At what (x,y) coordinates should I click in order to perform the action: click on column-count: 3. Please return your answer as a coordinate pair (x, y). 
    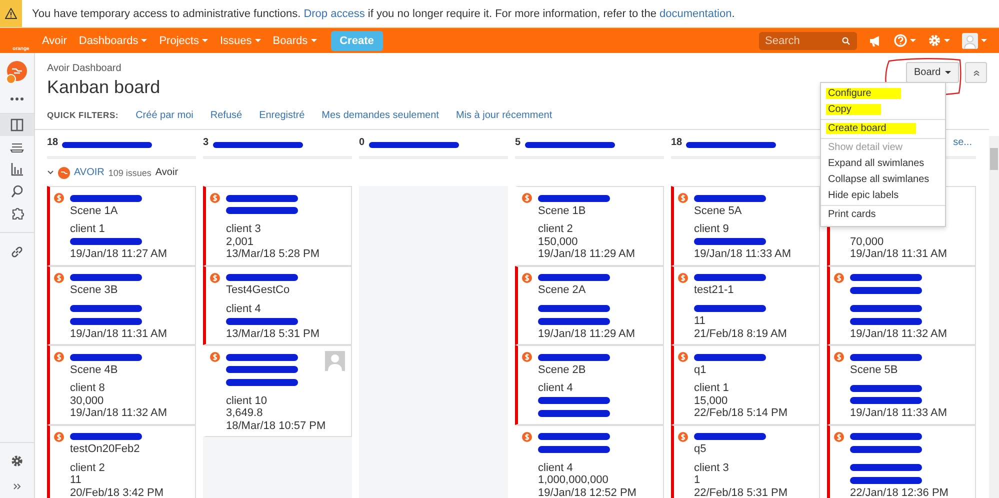
    Looking at the image, I should click on (206, 142).